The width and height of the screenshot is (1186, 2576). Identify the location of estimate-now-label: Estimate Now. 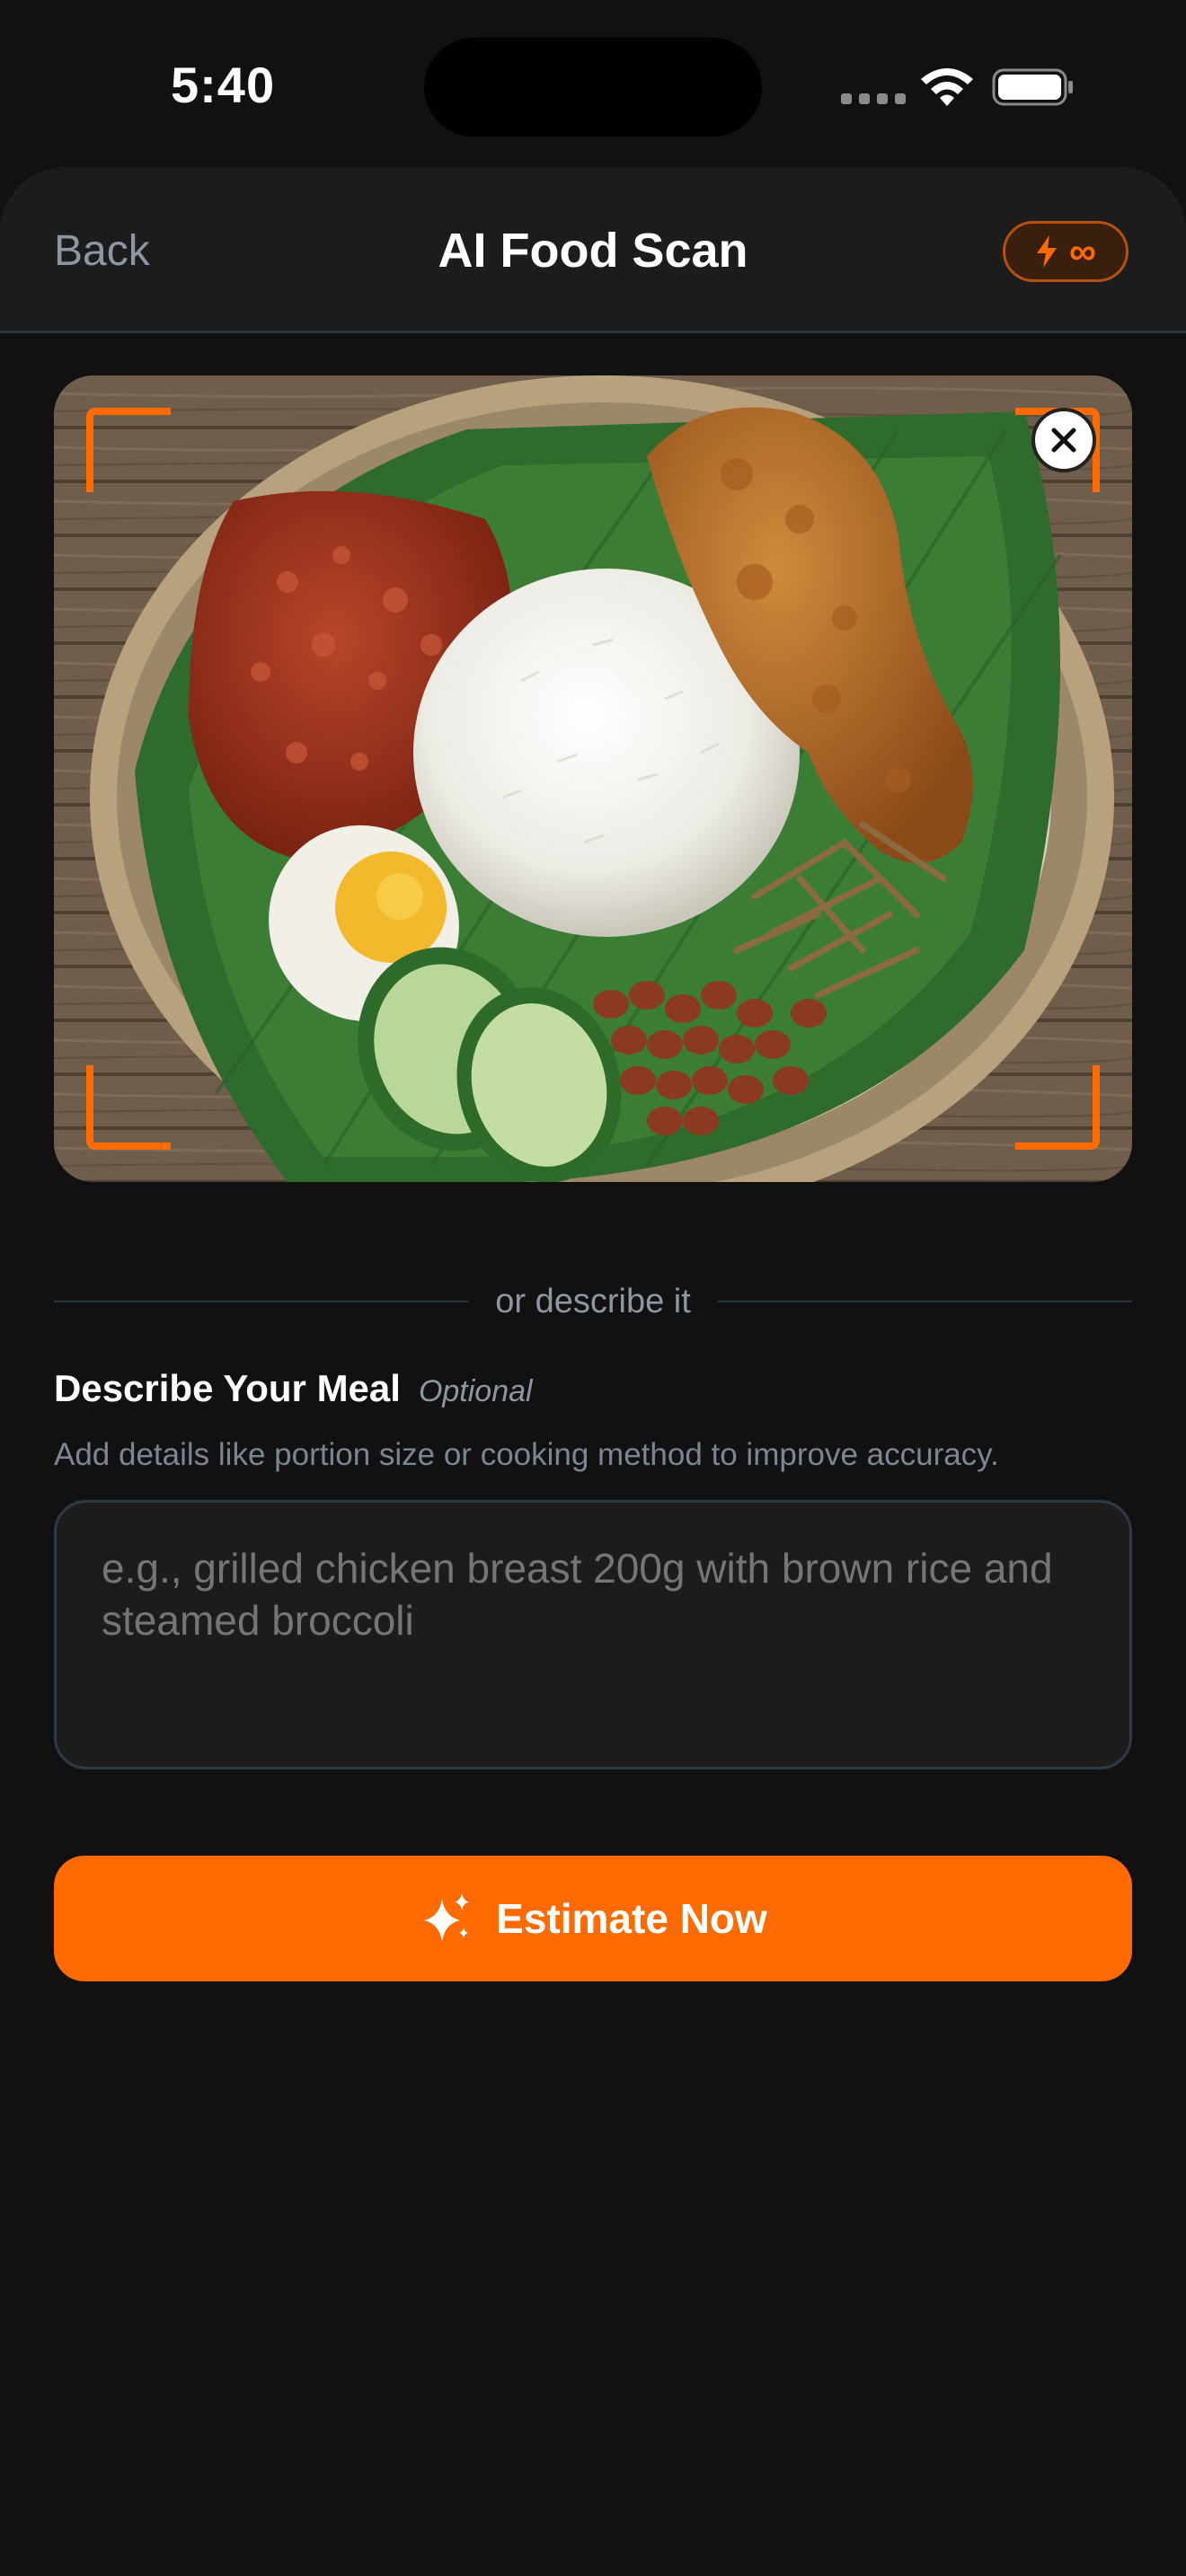
(631, 1918).